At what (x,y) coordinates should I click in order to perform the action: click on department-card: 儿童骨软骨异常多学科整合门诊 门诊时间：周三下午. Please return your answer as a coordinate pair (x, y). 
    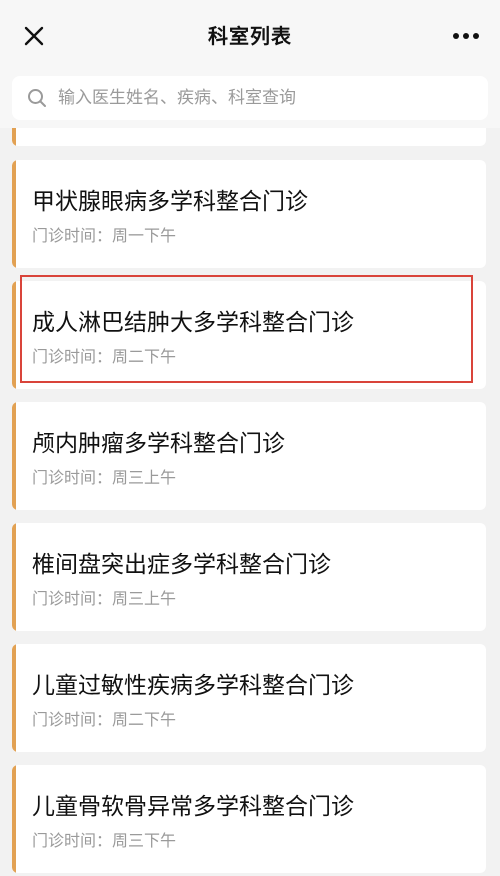
    Looking at the image, I should click on (249, 819).